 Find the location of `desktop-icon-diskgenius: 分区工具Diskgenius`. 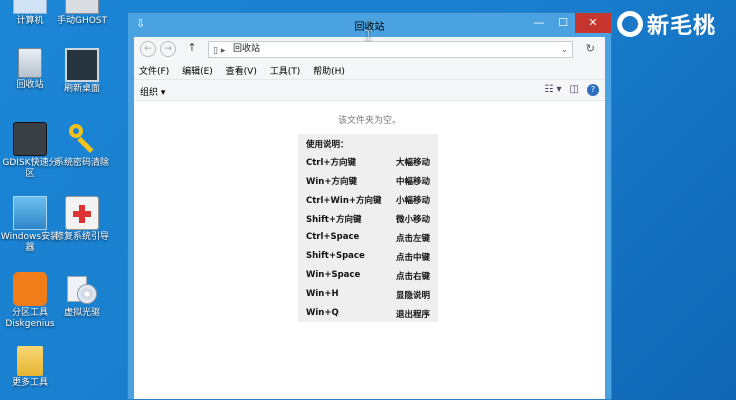

desktop-icon-diskgenius: 分区工具Diskgenius is located at coordinates (30, 301).